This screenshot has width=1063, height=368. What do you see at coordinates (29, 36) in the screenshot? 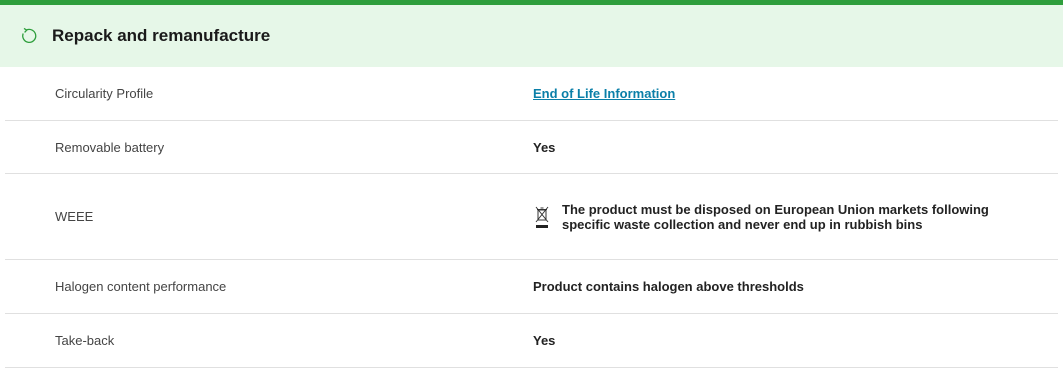
I see `refresh-icon` at bounding box center [29, 36].